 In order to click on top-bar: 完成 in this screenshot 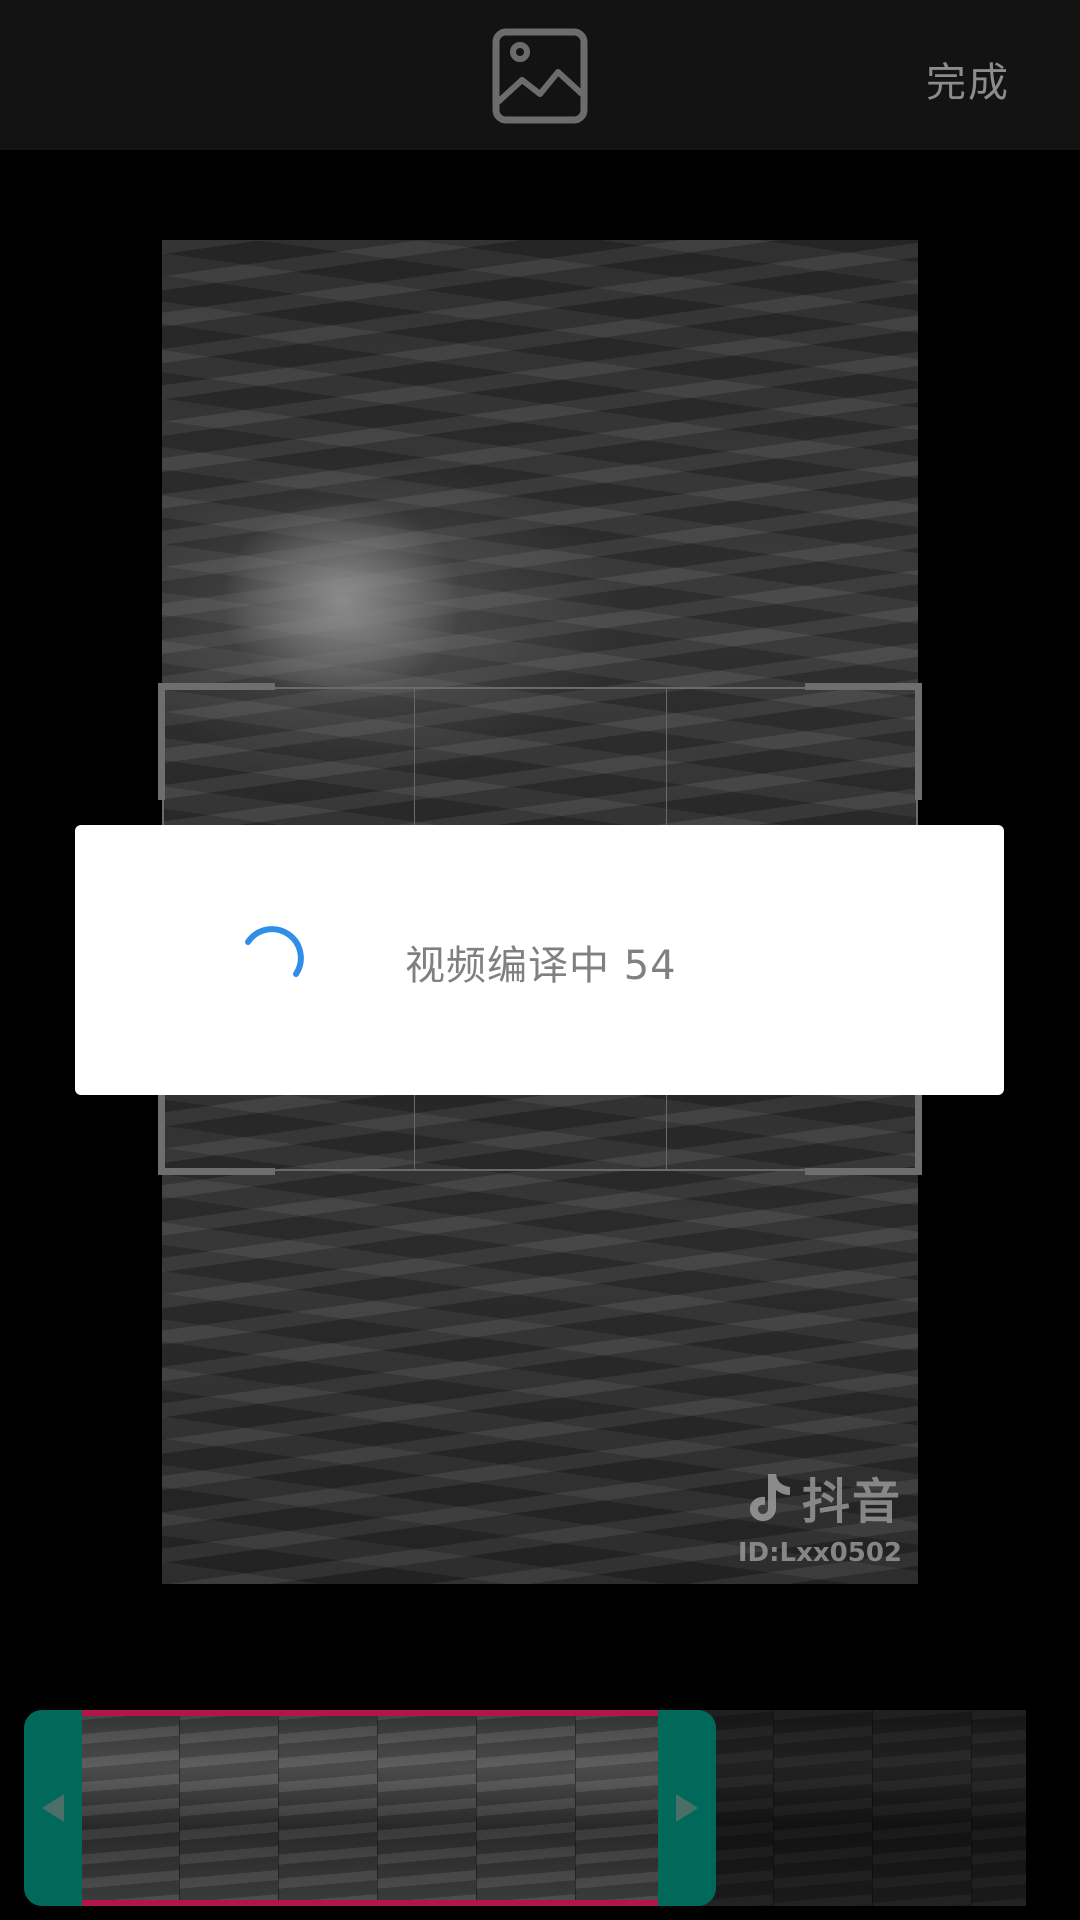, I will do `click(540, 75)`.